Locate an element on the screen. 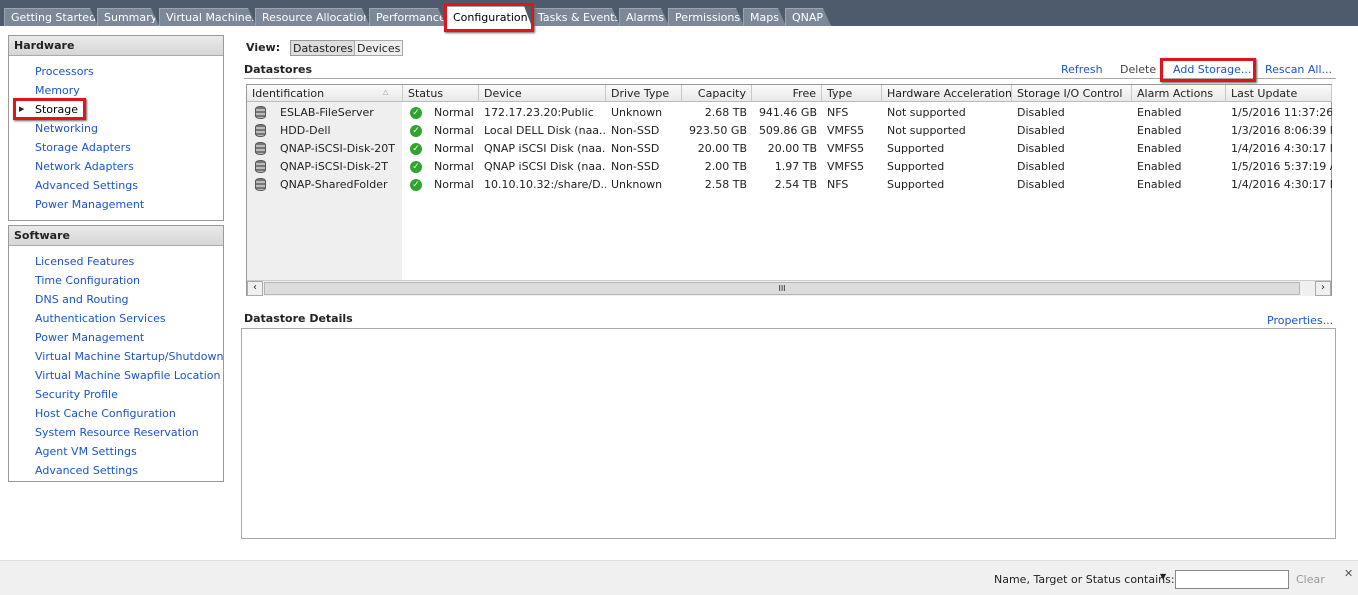 This screenshot has height=595, width=1358. filter-dropdown-icon: ▼ is located at coordinates (1163, 576).